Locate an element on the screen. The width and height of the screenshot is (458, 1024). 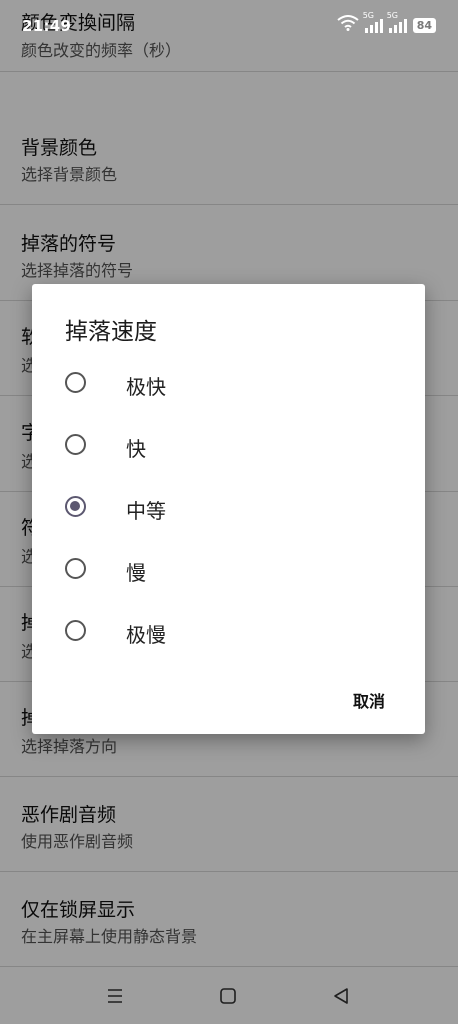
status-bar: 21:49 5G 5G 84 is located at coordinates (229, 26).